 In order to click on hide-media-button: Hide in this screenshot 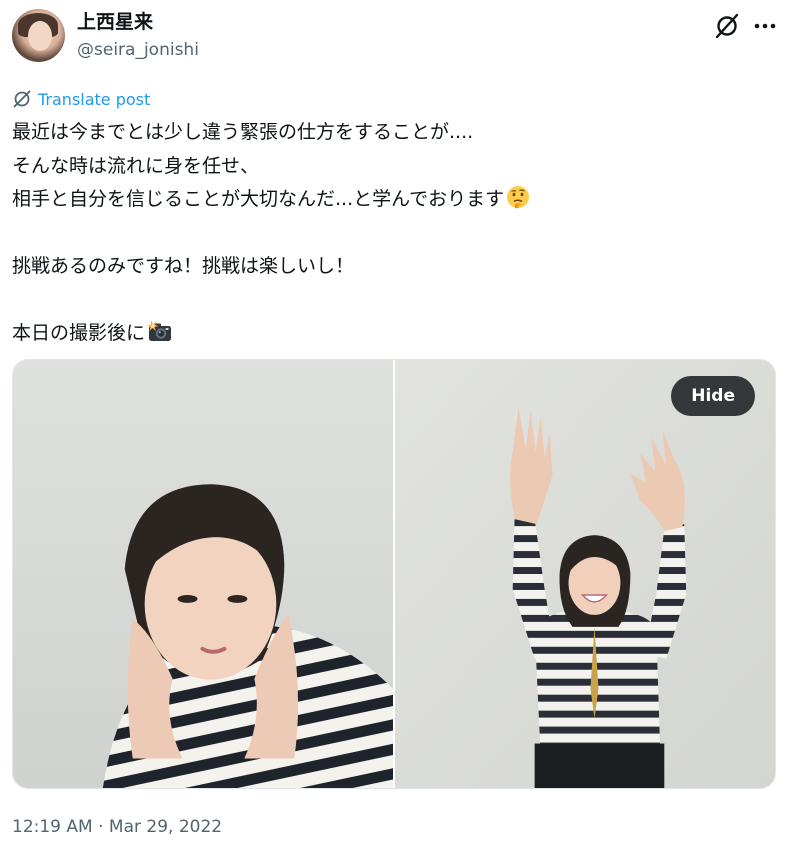, I will do `click(713, 396)`.